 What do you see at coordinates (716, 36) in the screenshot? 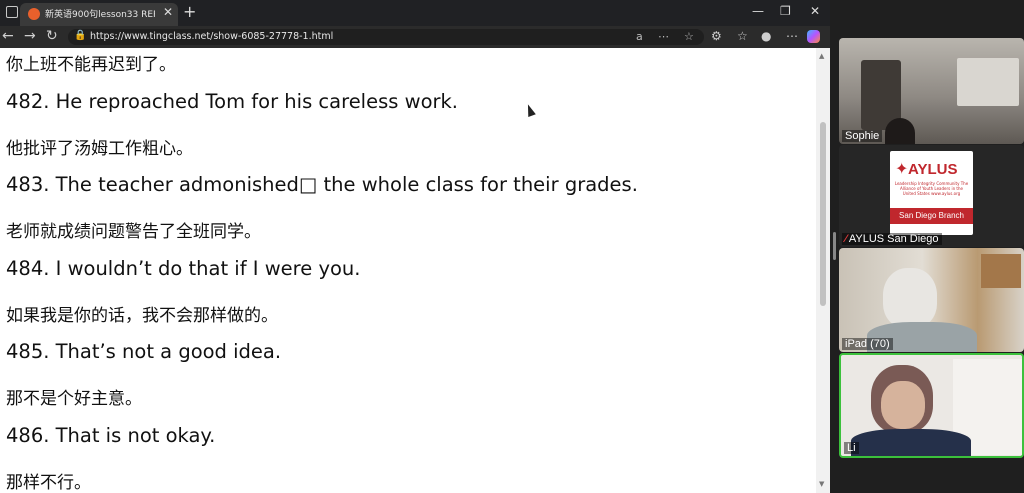
I see `extensions-icon: ⚙` at bounding box center [716, 36].